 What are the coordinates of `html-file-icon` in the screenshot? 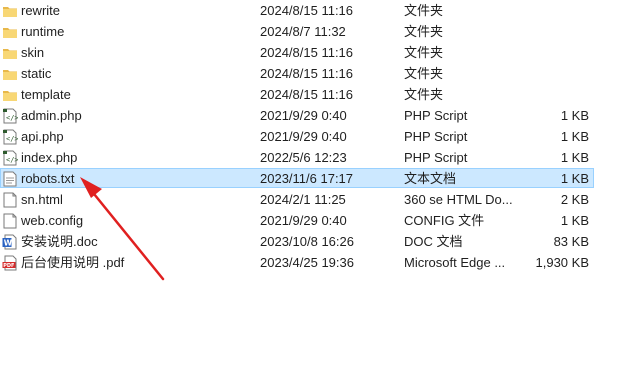 It's located at (10, 200).